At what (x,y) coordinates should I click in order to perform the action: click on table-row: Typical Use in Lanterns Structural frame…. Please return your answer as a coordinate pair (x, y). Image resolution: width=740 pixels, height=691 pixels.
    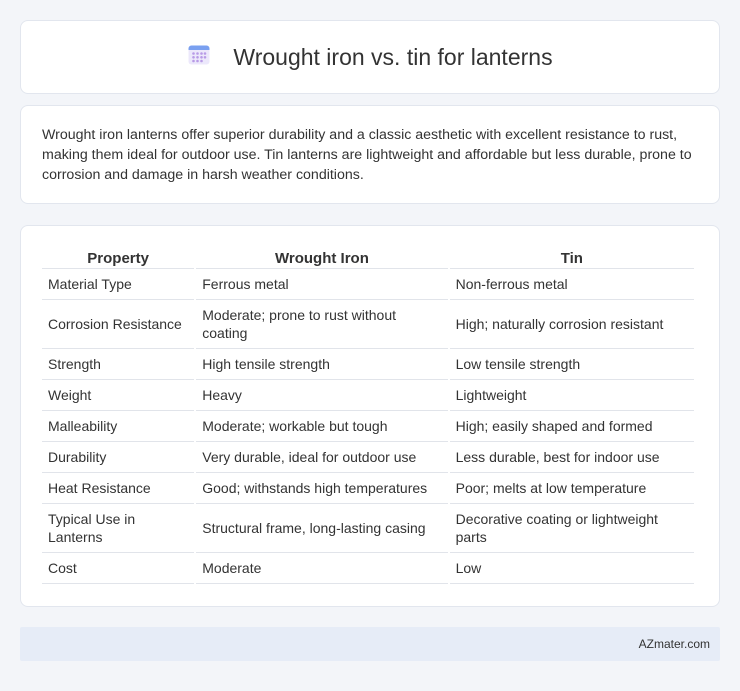
    Looking at the image, I should click on (368, 528).